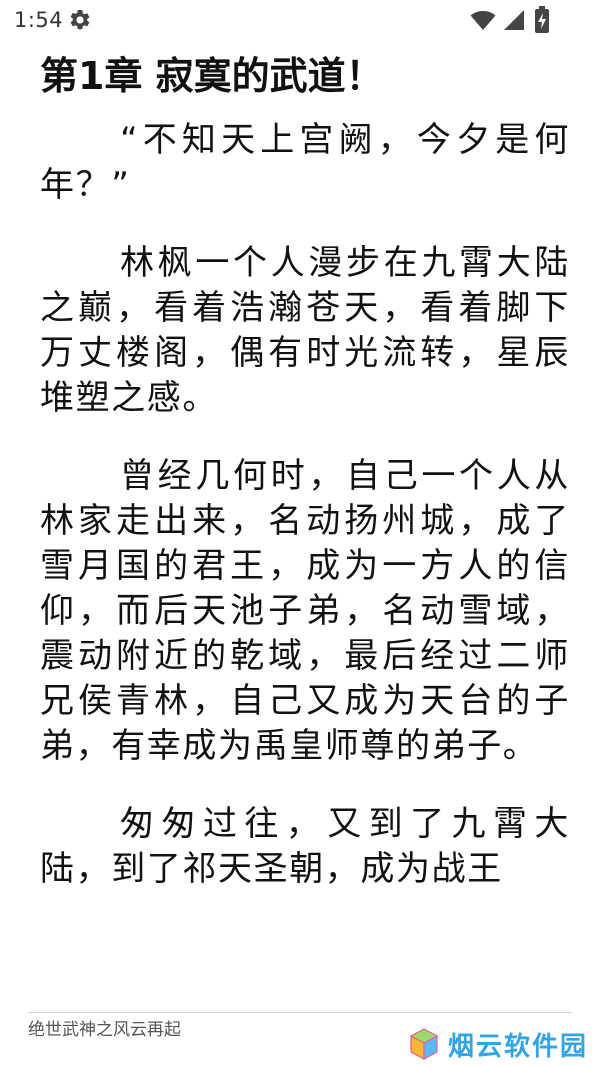 The height and width of the screenshot is (1066, 600). I want to click on paragraph: 匆匆过往，又到了九霄大陆，到了祁天圣朝，成为战王, so click(305, 846).